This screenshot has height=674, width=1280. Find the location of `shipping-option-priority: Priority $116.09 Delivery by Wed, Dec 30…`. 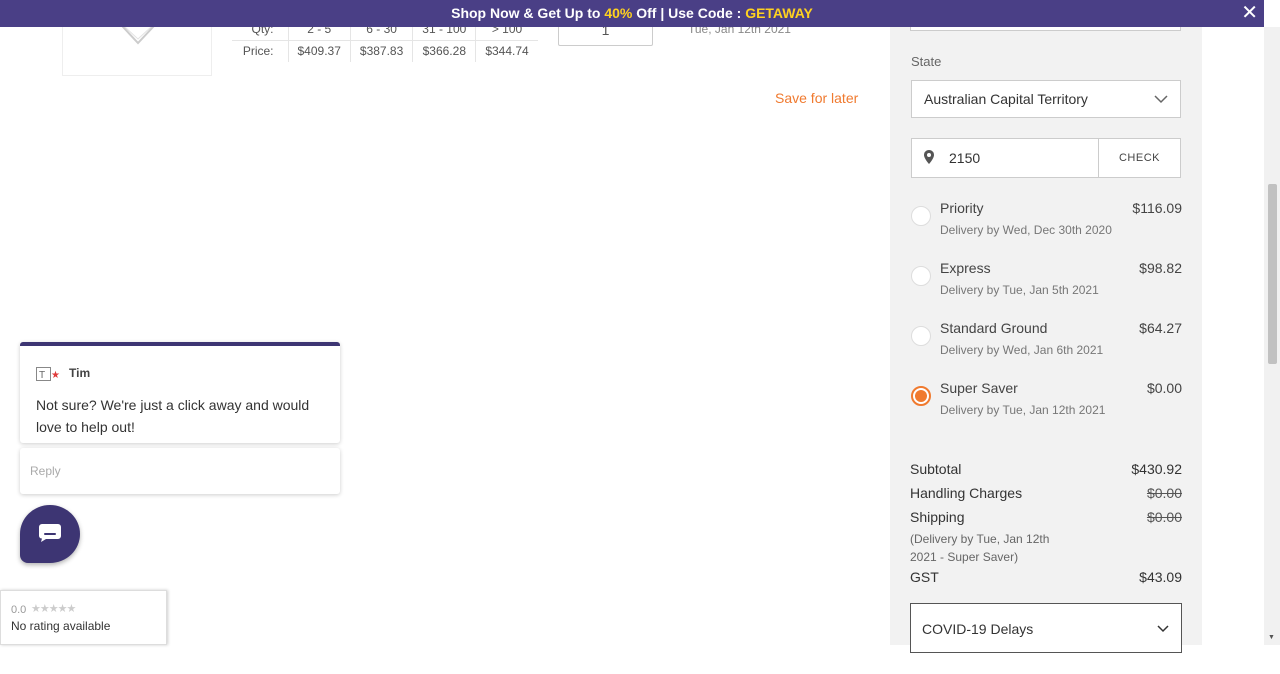

shipping-option-priority: Priority $116.09 Delivery by Wed, Dec 30… is located at coordinates (1046, 225).